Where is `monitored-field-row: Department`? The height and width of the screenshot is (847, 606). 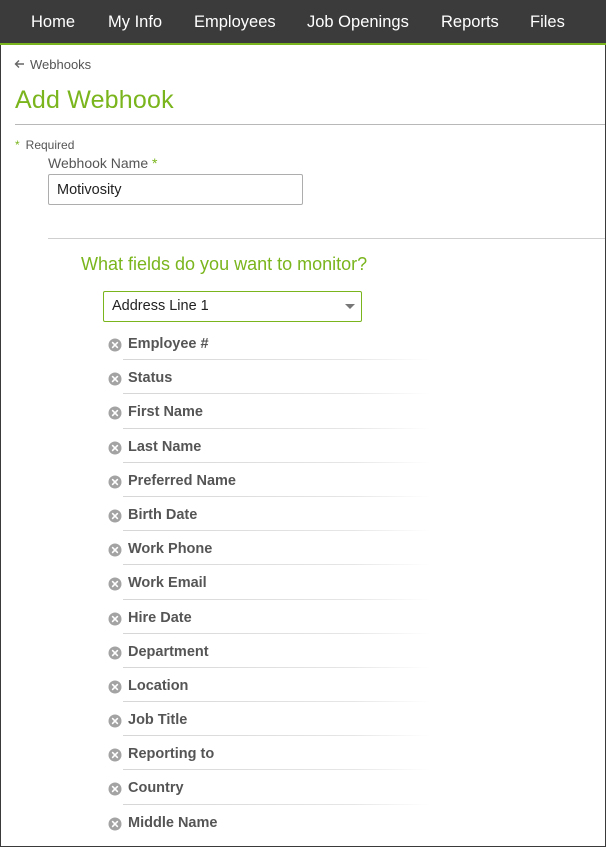 monitored-field-row: Department is located at coordinates (266, 652).